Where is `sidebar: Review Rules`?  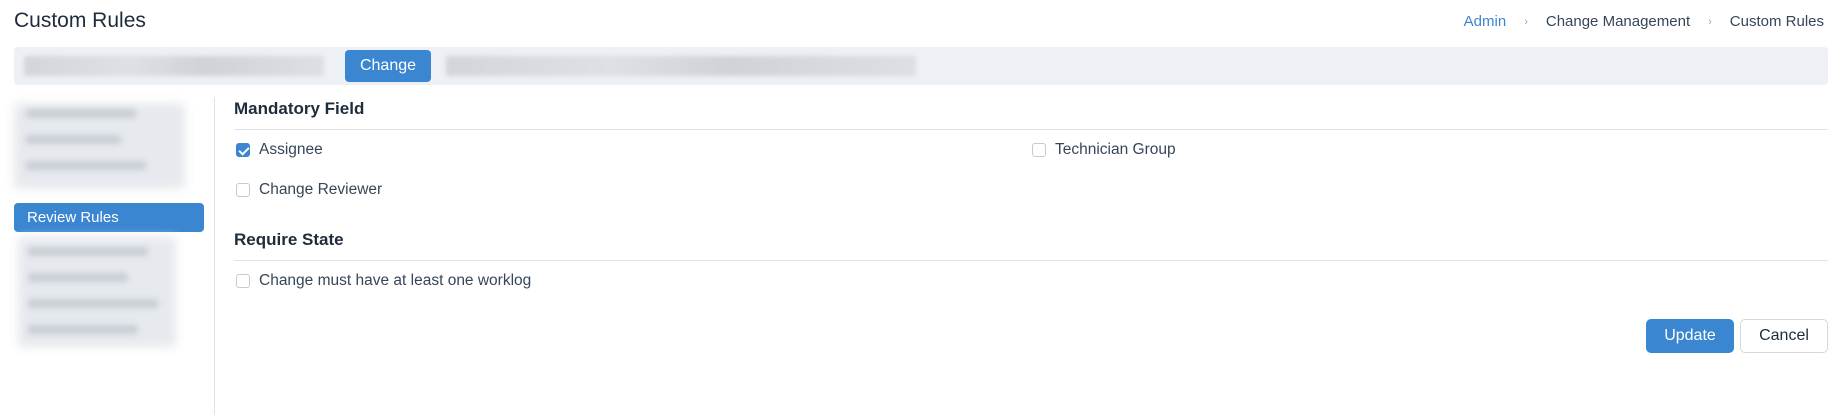 sidebar: Review Rules is located at coordinates (114, 256).